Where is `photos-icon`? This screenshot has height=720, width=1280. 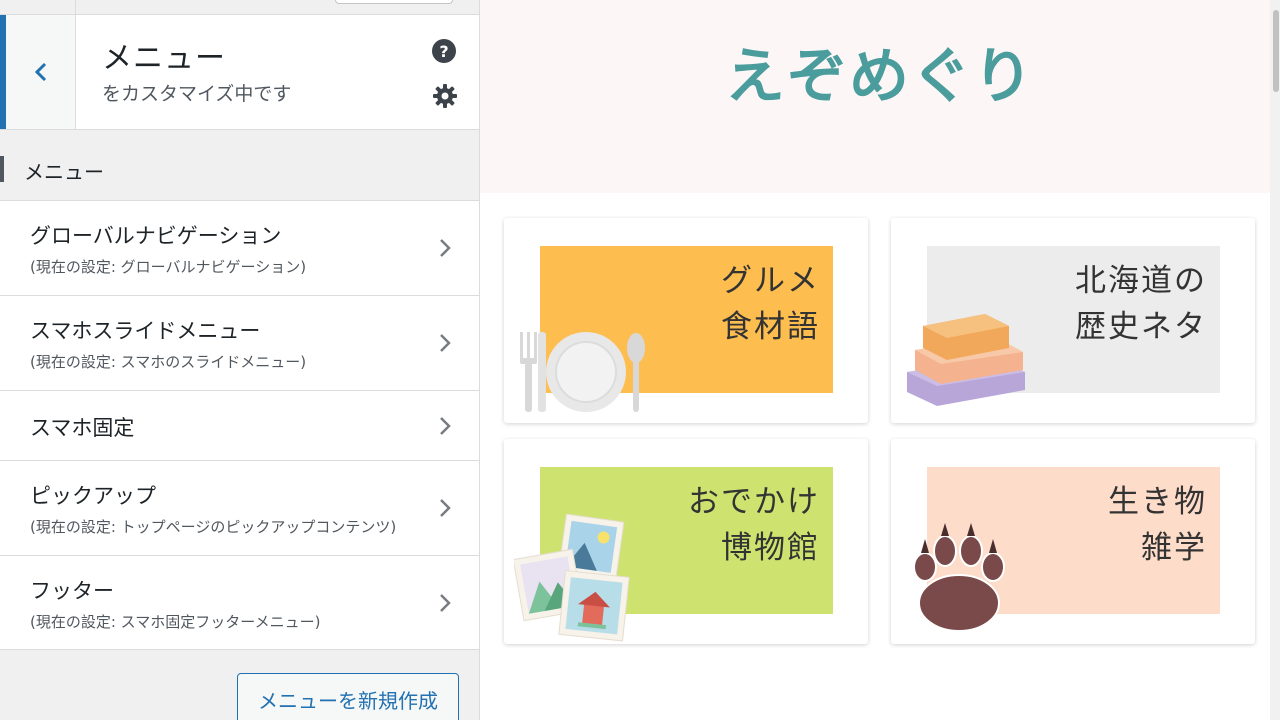
photos-icon is located at coordinates (572, 578).